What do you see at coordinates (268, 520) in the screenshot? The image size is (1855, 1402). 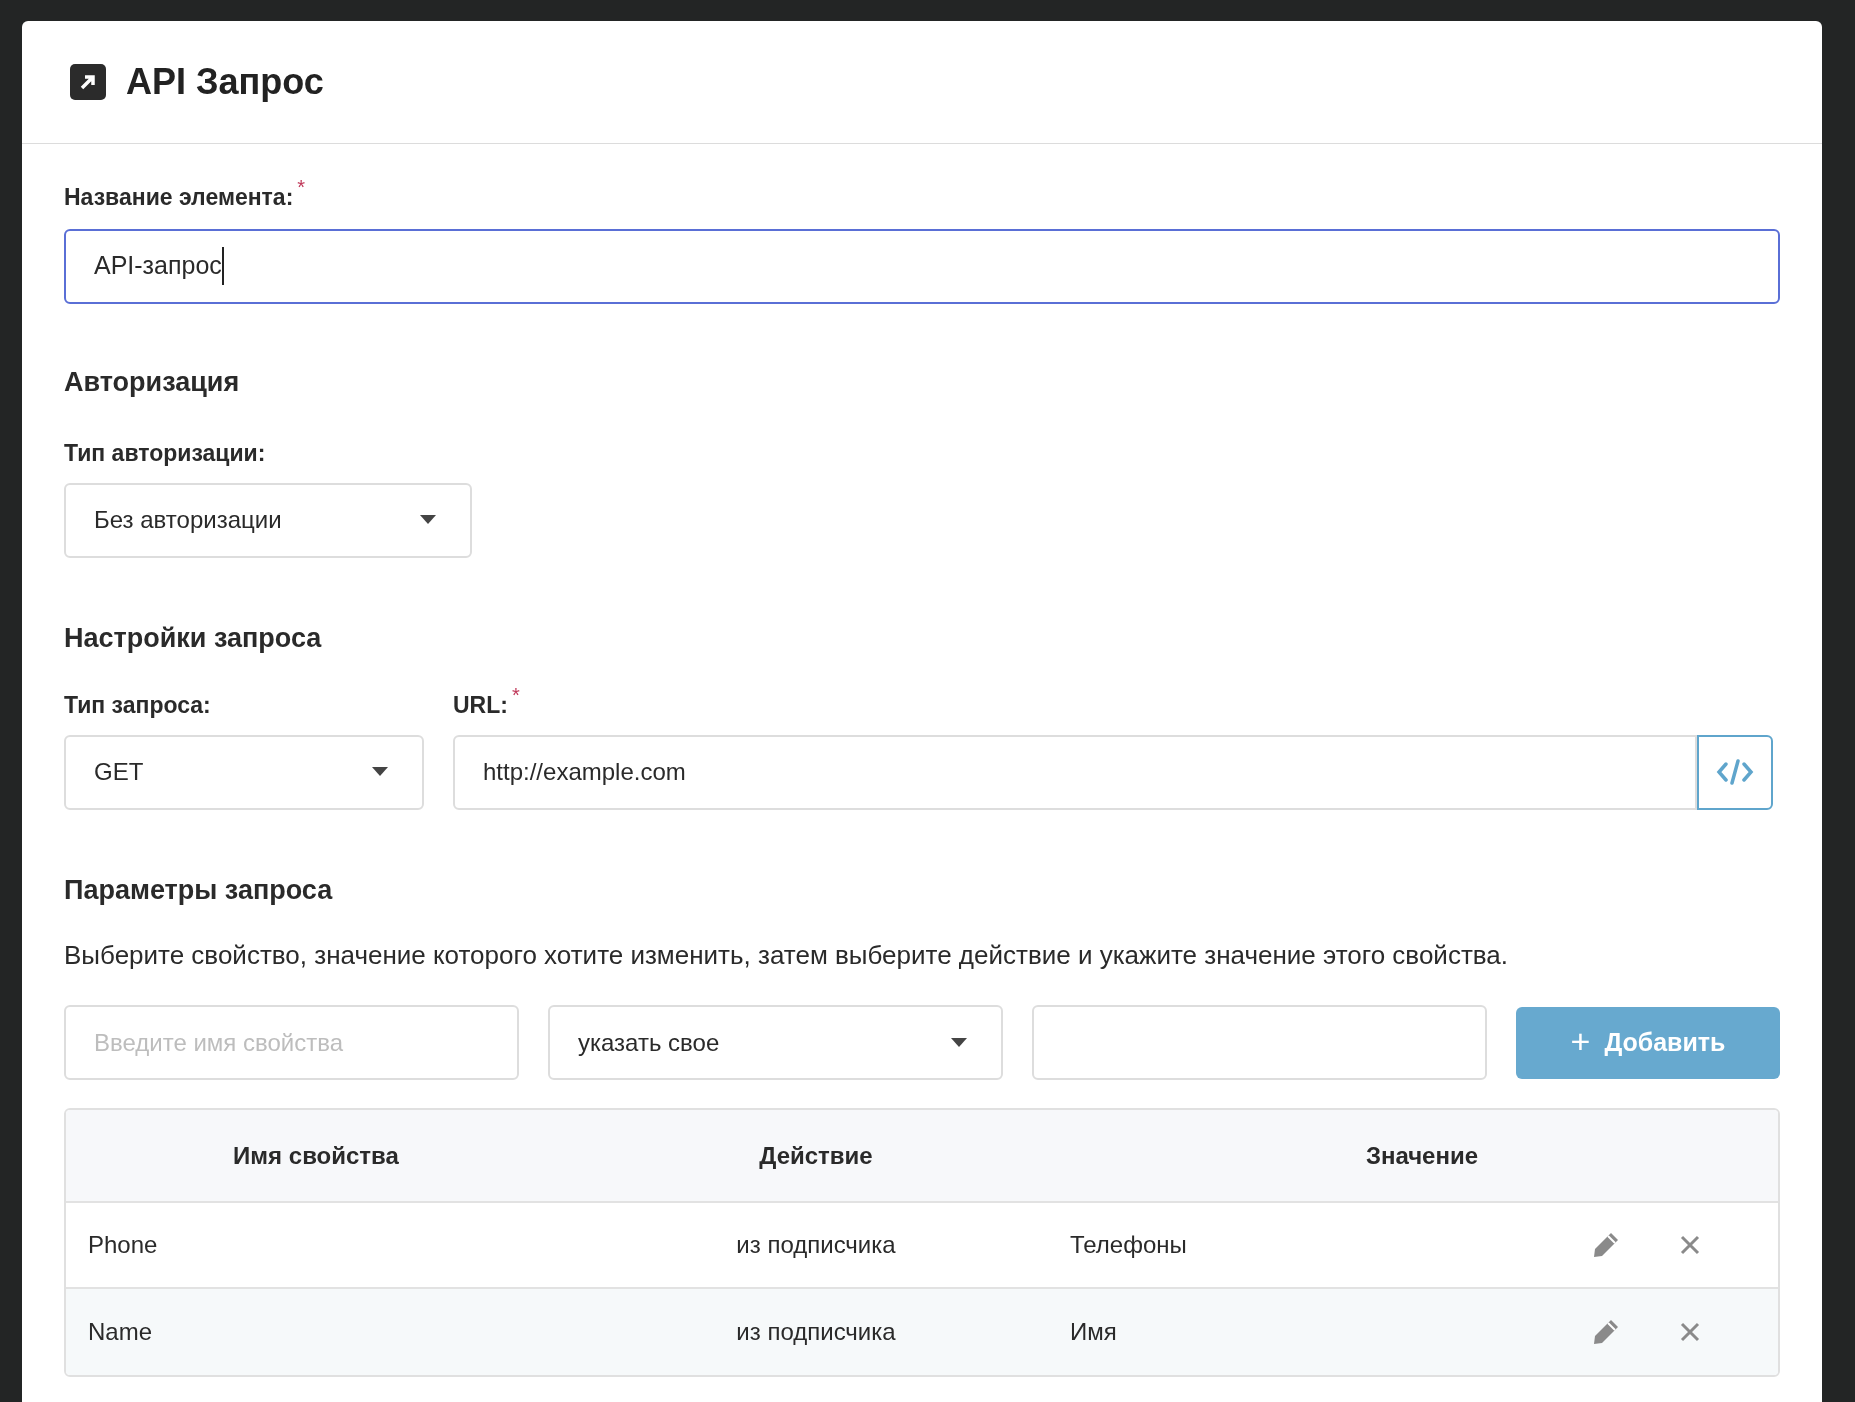 I see `dropdown: Без авторизации` at bounding box center [268, 520].